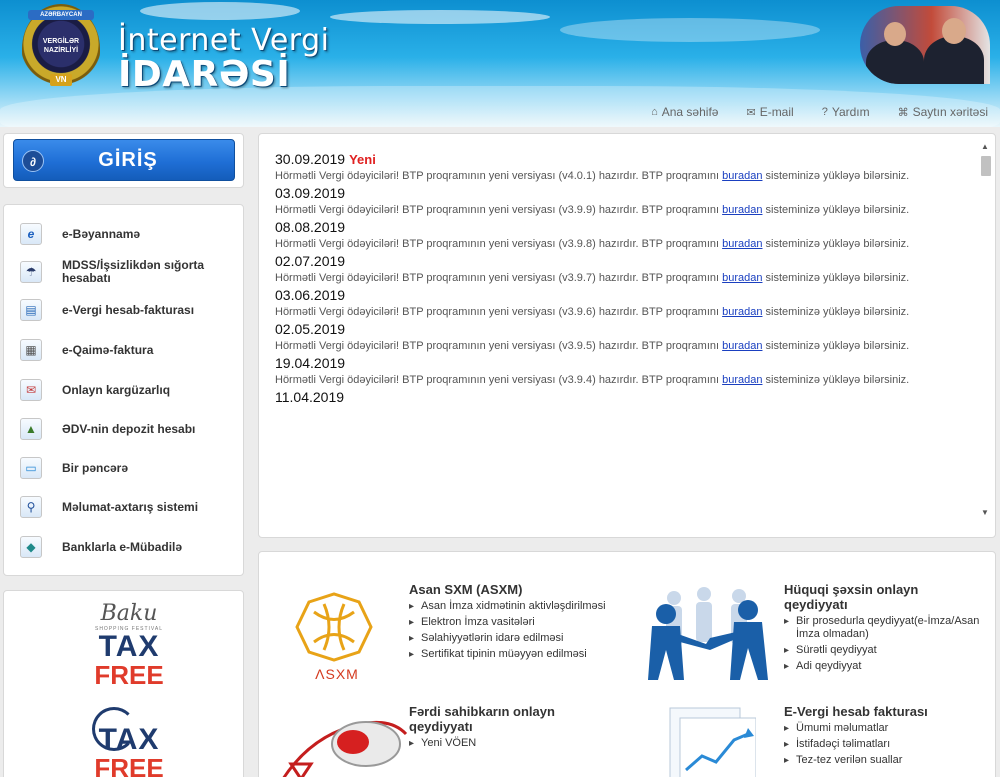 The image size is (1000, 777). I want to click on e-vergi-invoice-link: Tez-tez verilən suallar, so click(884, 760).